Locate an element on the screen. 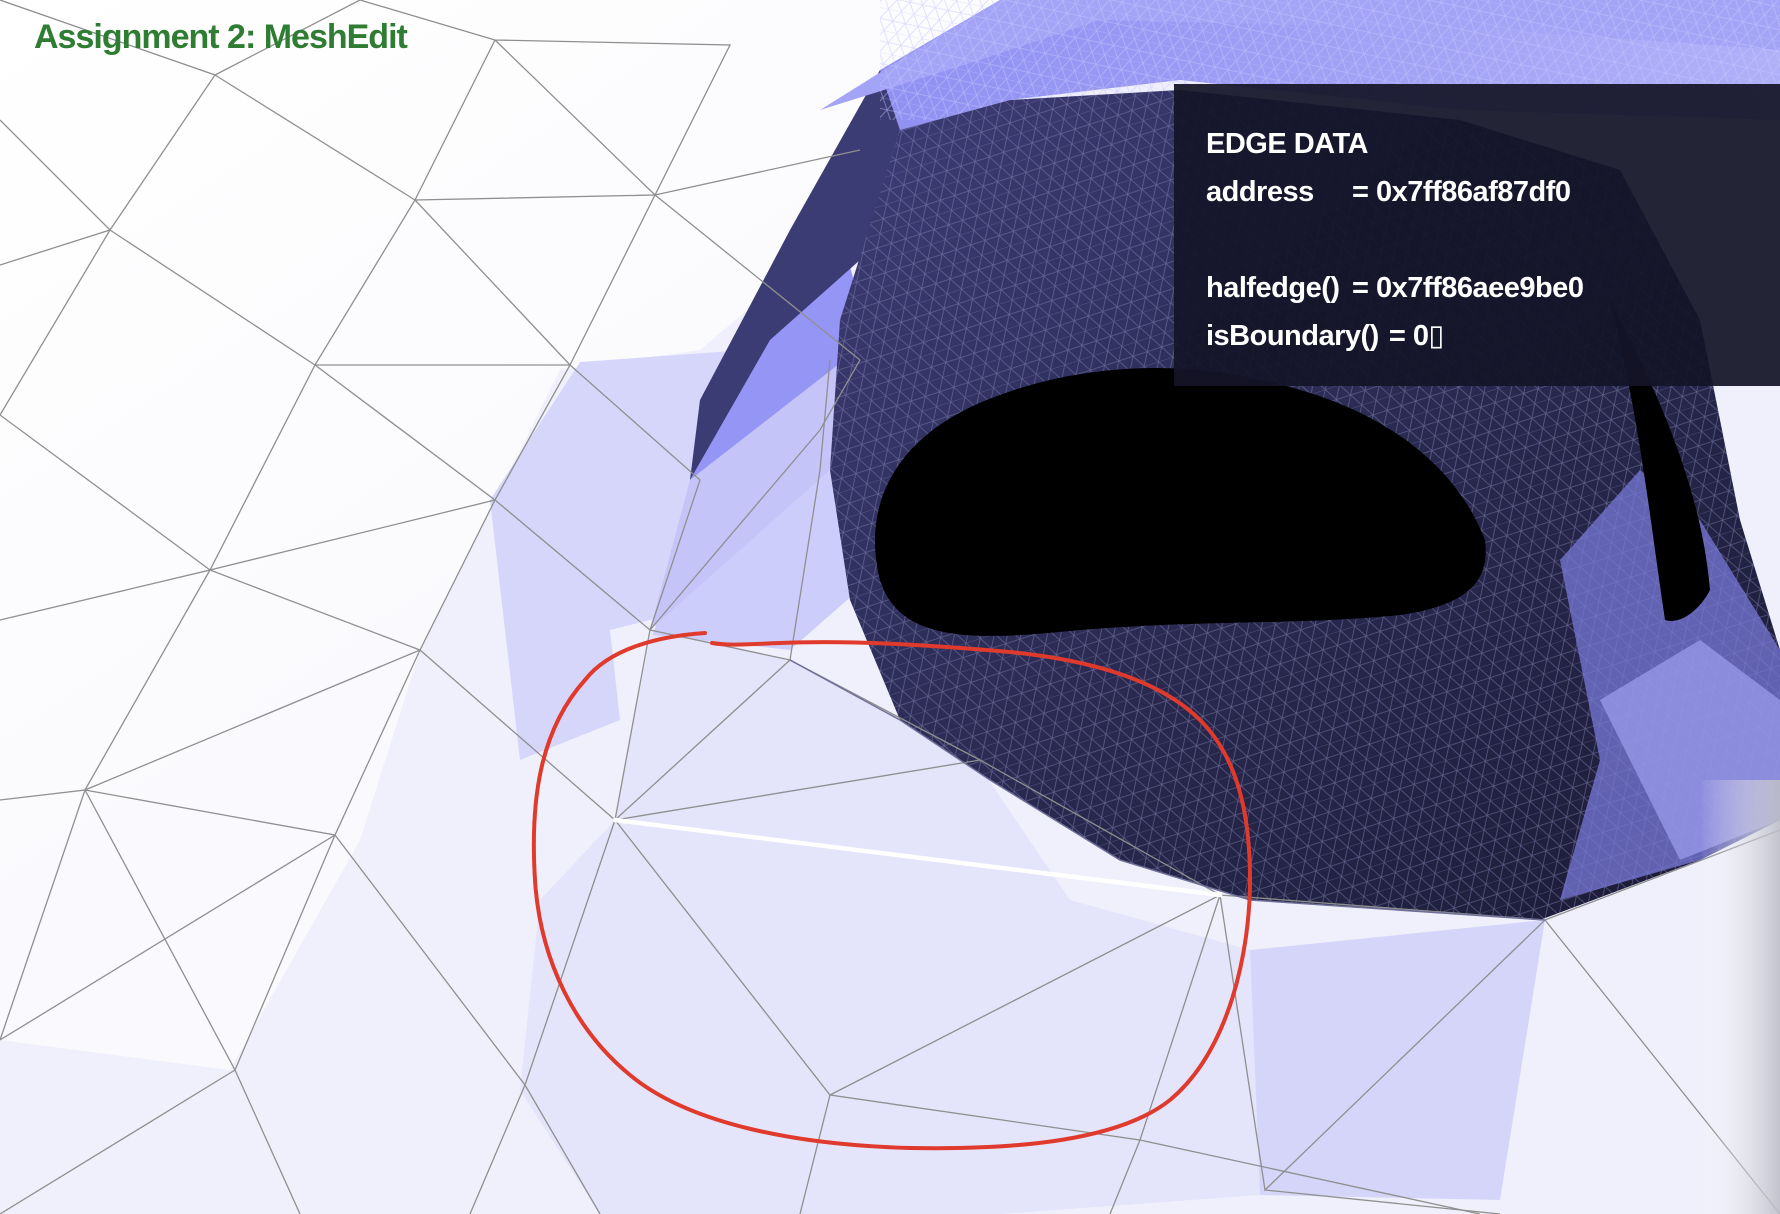 This screenshot has height=1214, width=1780. info-value-isboundary: 0▯ is located at coordinates (1428, 336).